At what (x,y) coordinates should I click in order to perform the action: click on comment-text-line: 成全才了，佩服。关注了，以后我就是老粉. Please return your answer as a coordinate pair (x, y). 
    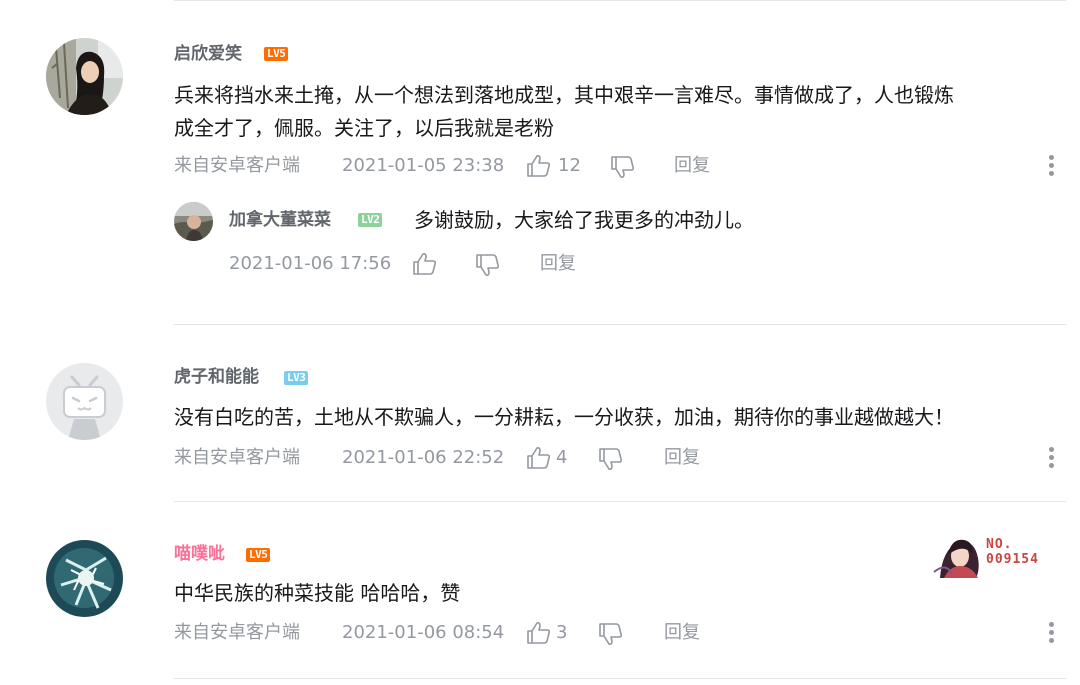
    Looking at the image, I should click on (364, 128).